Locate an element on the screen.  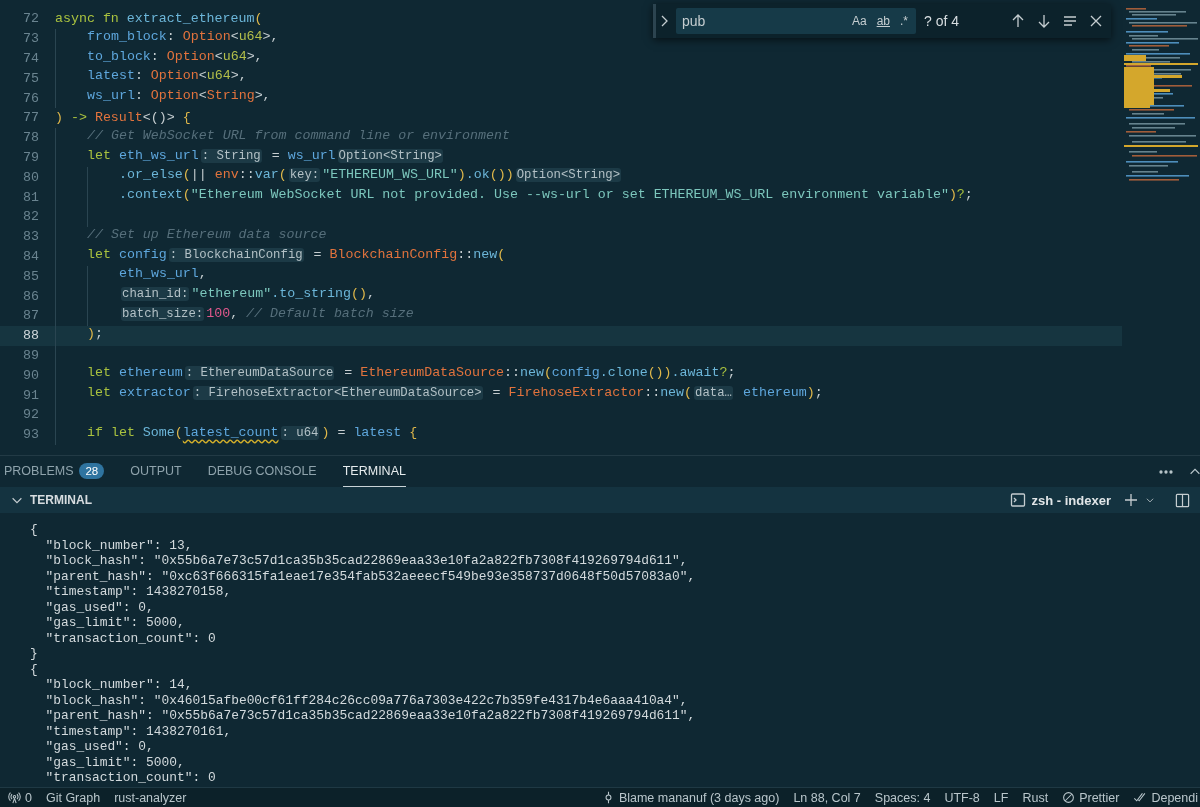
line-number: 76 is located at coordinates (30, 98).